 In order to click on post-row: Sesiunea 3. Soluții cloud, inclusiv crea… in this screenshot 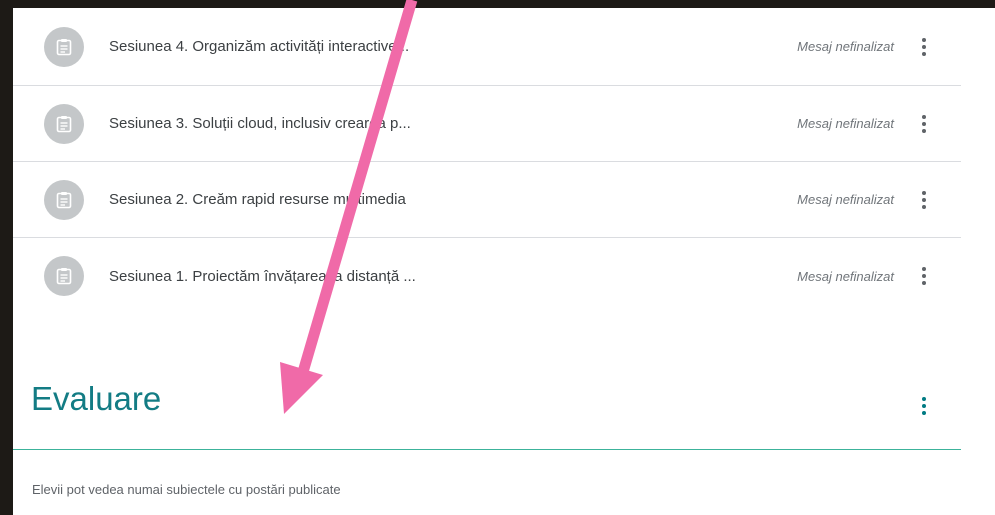, I will do `click(487, 124)`.